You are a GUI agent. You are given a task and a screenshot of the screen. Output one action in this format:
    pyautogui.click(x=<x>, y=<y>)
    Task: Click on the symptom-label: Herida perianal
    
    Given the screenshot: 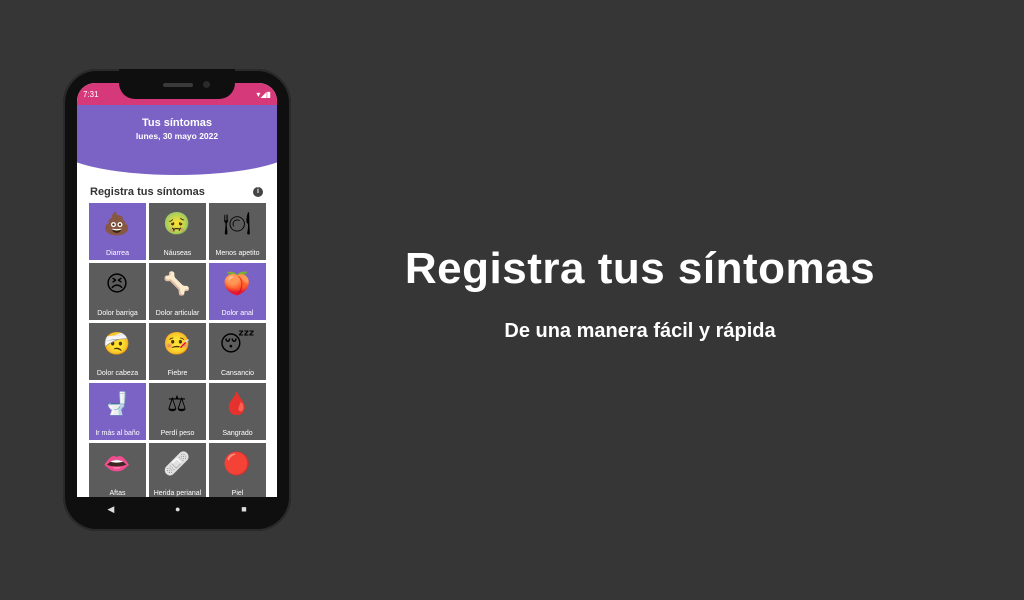 What is the action you would take?
    pyautogui.click(x=177, y=493)
    